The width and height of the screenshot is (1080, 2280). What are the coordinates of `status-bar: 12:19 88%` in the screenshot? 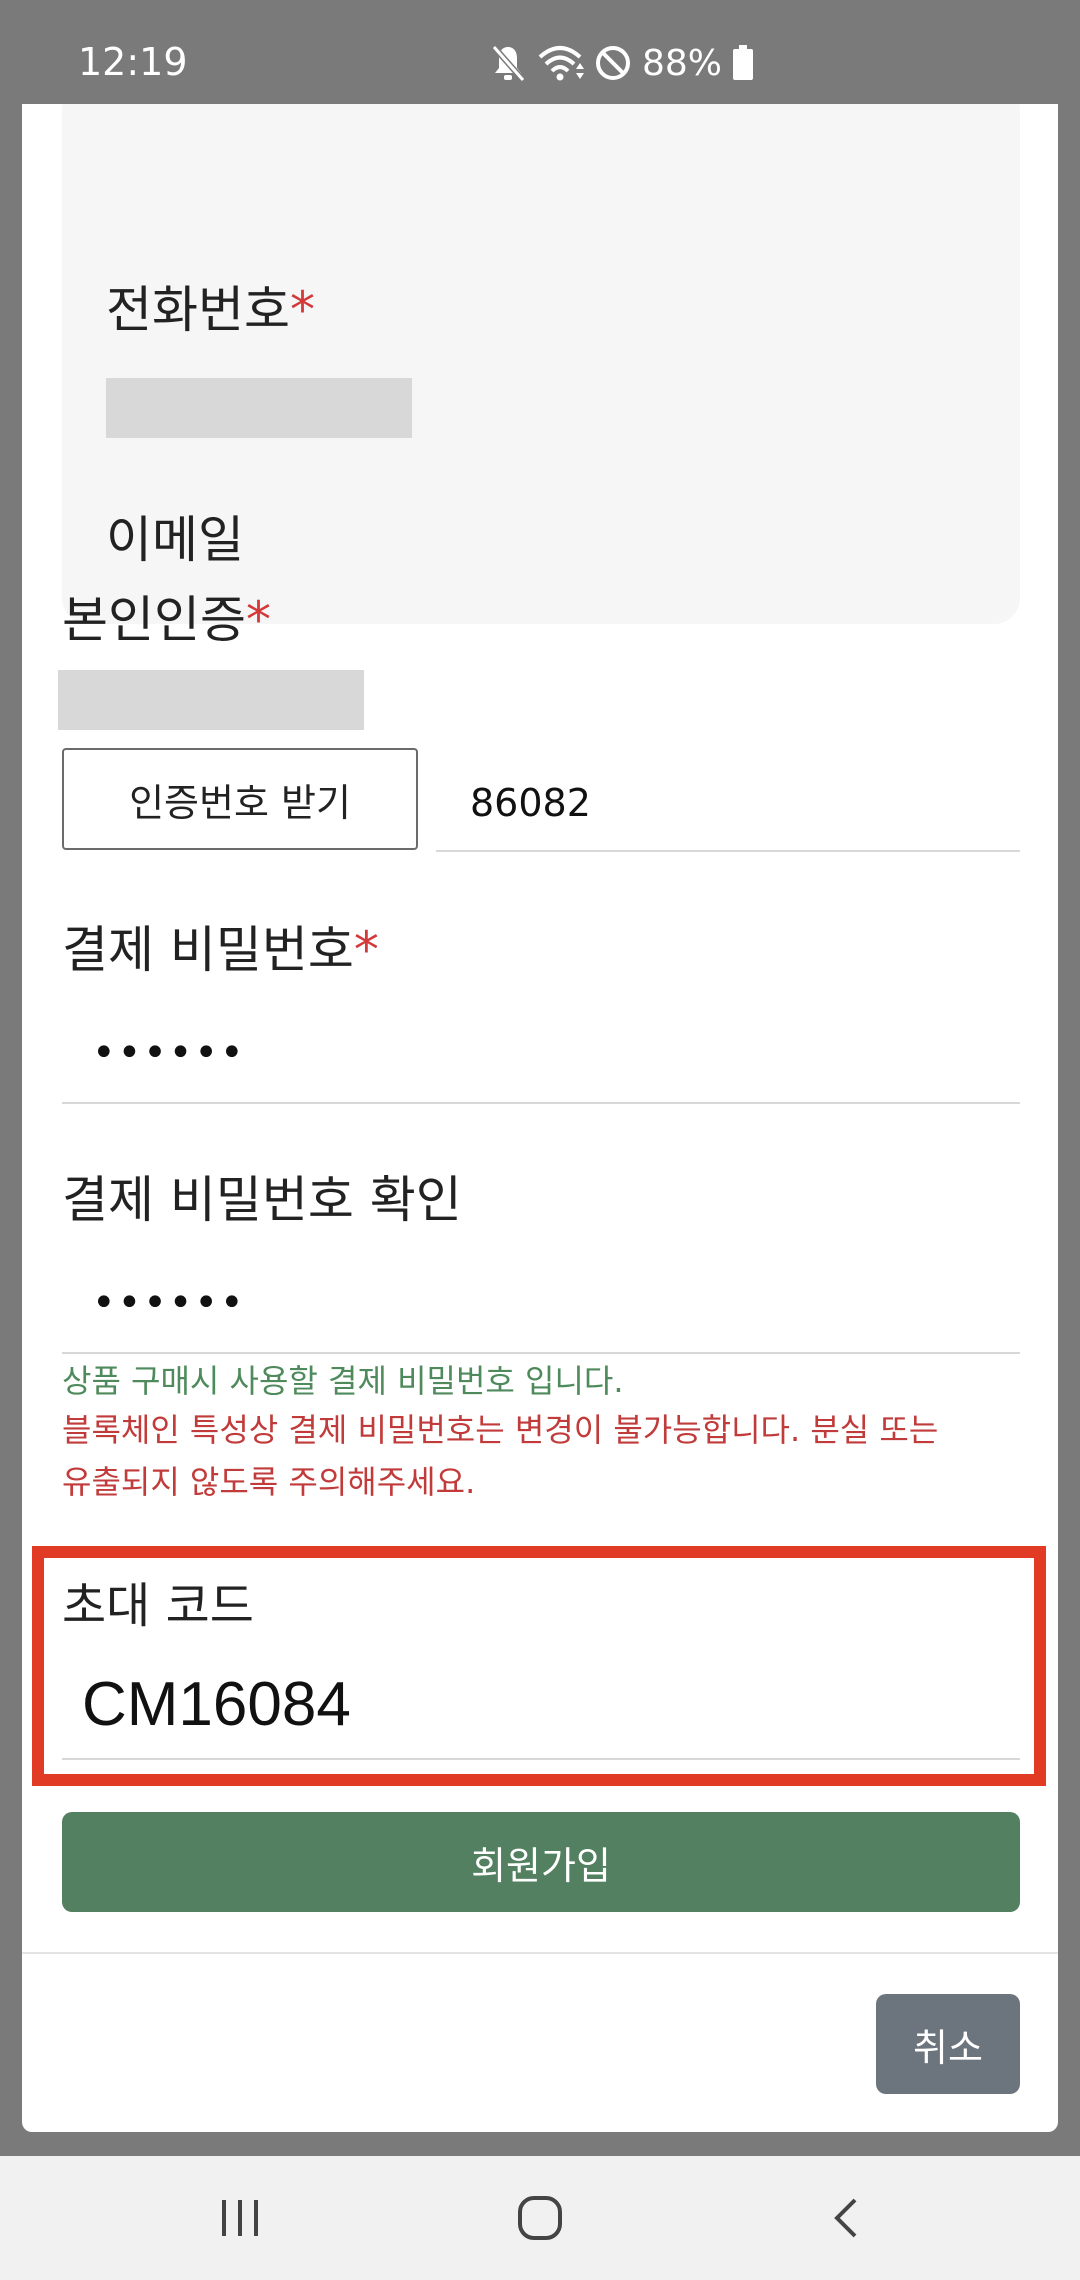 It's located at (540, 52).